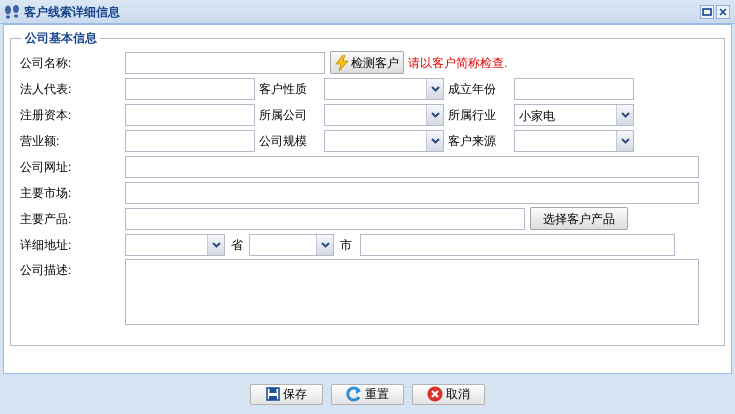  Describe the element at coordinates (354, 394) in the screenshot. I see `refresh-icon` at that location.